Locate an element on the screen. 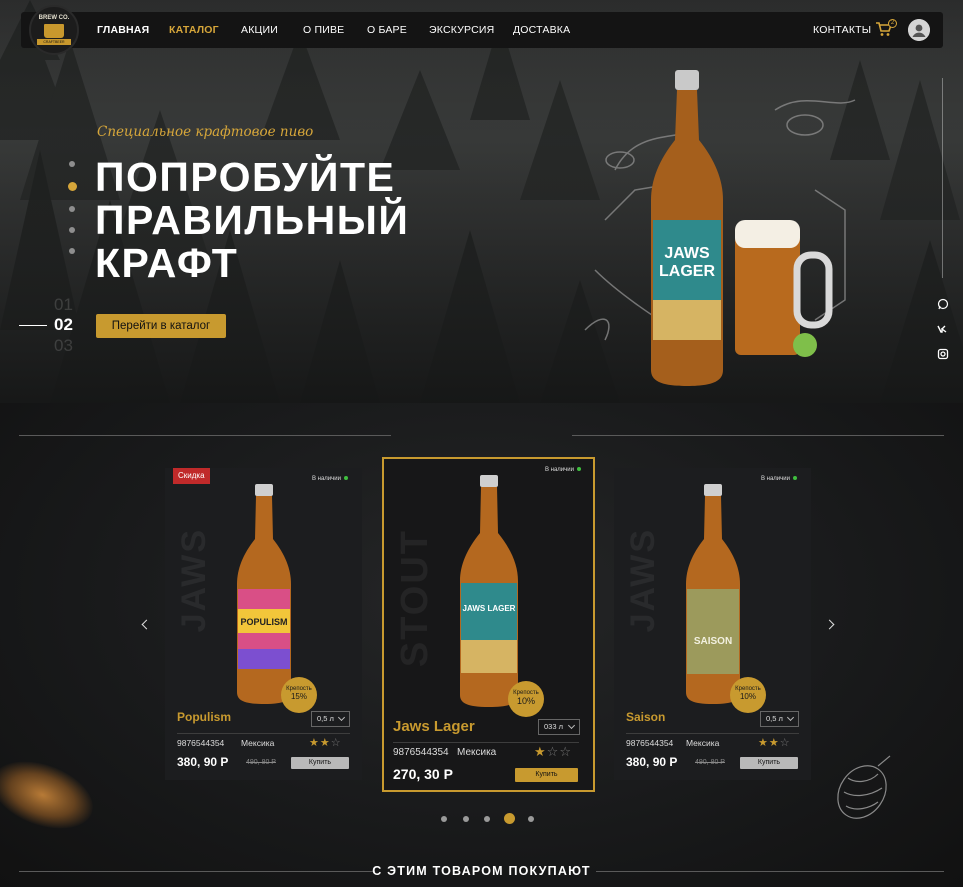 This screenshot has width=963, height=887. go-to-catalog-button: Перейти в каталог is located at coordinates (161, 326).